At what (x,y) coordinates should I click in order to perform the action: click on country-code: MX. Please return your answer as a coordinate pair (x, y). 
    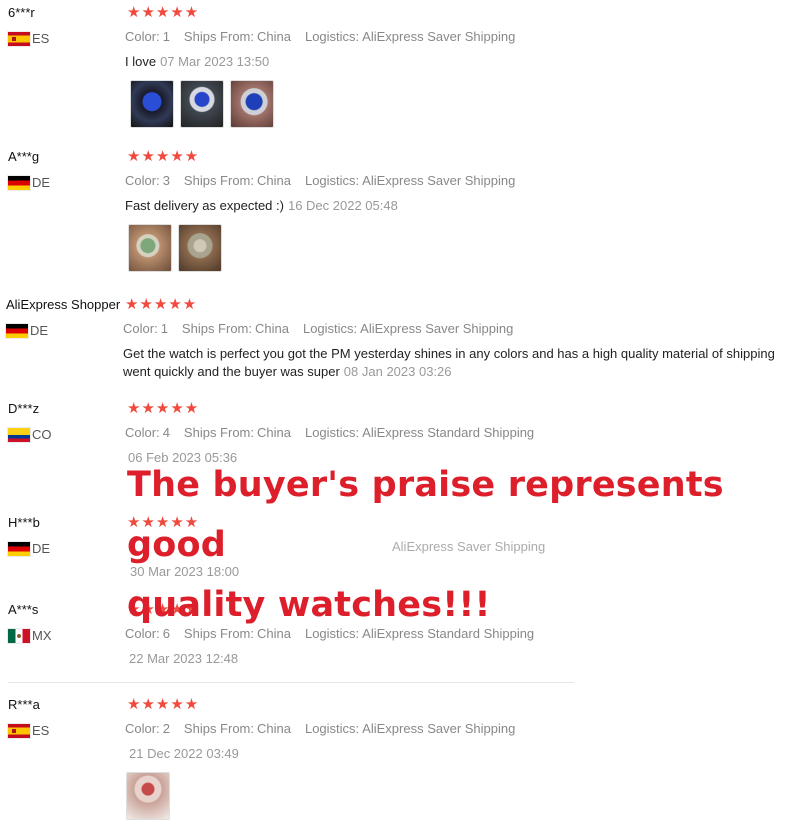
    Looking at the image, I should click on (42, 635).